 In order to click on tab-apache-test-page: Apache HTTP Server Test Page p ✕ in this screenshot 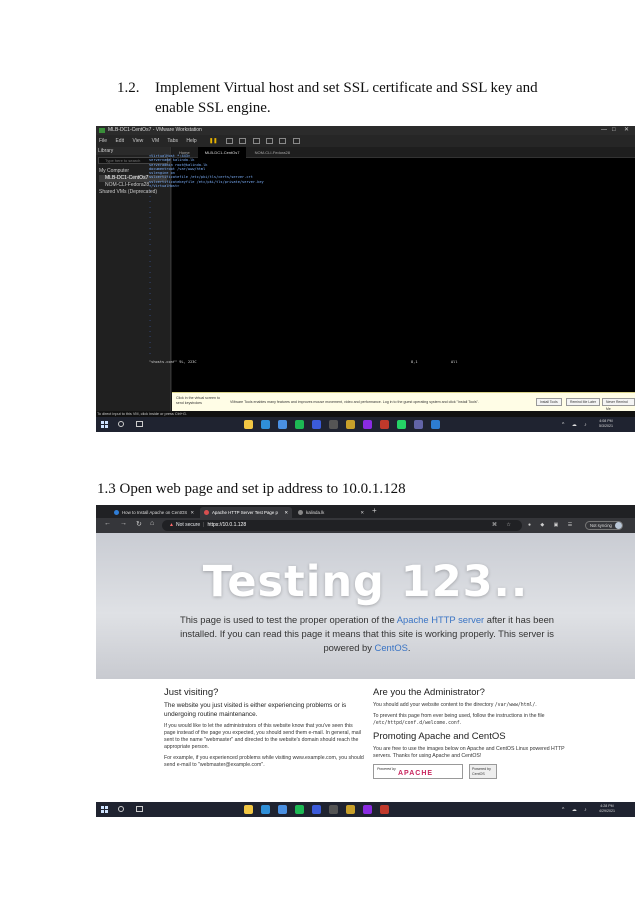, I will do `click(246, 512)`.